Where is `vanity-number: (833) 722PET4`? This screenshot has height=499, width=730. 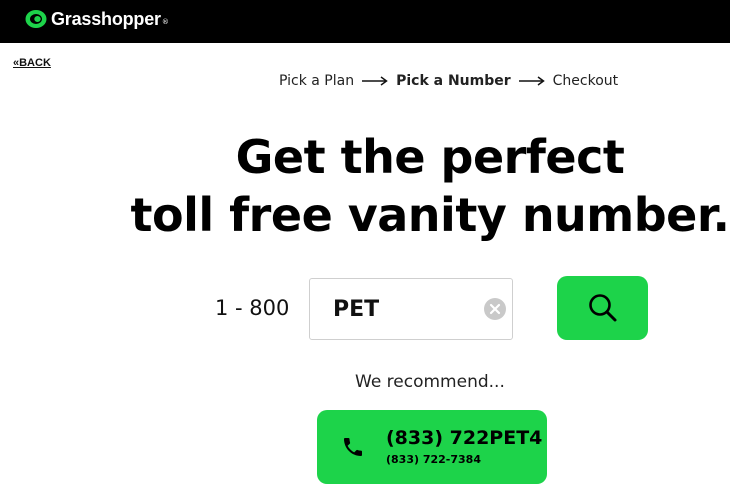 vanity-number: (833) 722PET4 is located at coordinates (464, 438).